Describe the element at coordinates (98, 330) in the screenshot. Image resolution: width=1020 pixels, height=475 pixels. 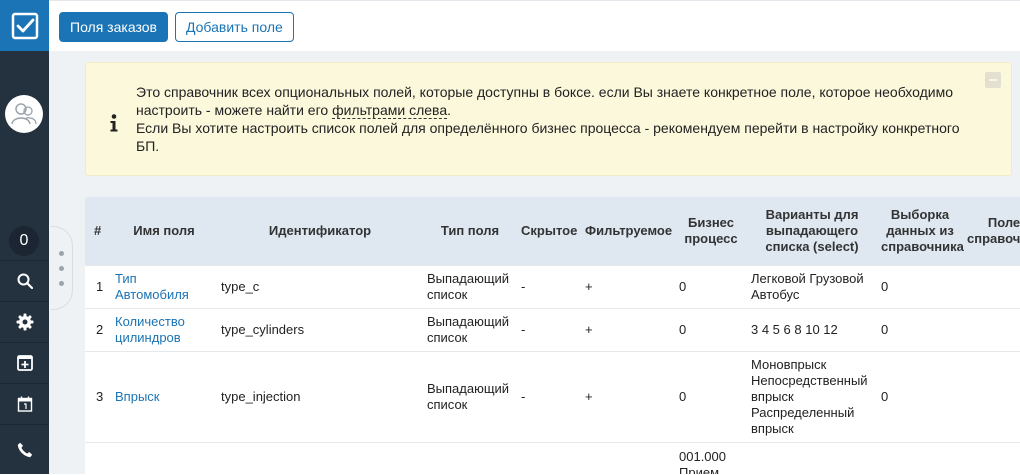
I see `cell-num: 2` at that location.